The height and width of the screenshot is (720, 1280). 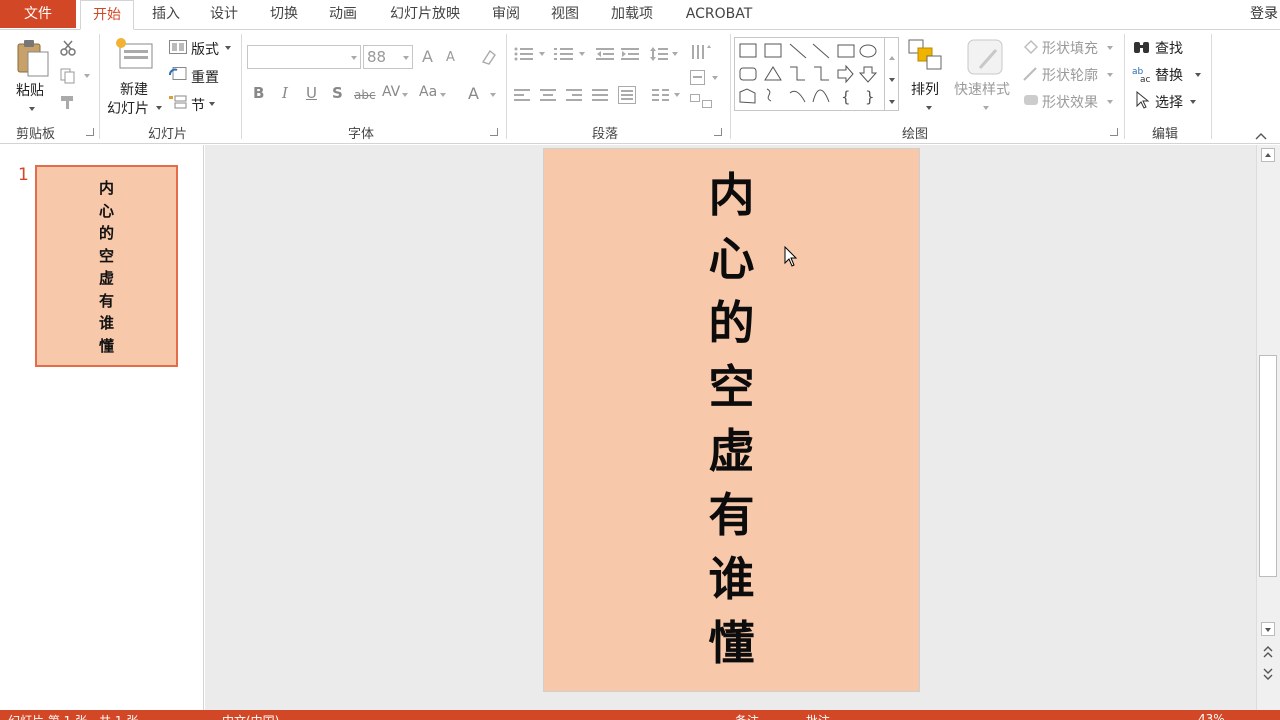 What do you see at coordinates (1264, 13) in the screenshot?
I see `login-link: 登录` at bounding box center [1264, 13].